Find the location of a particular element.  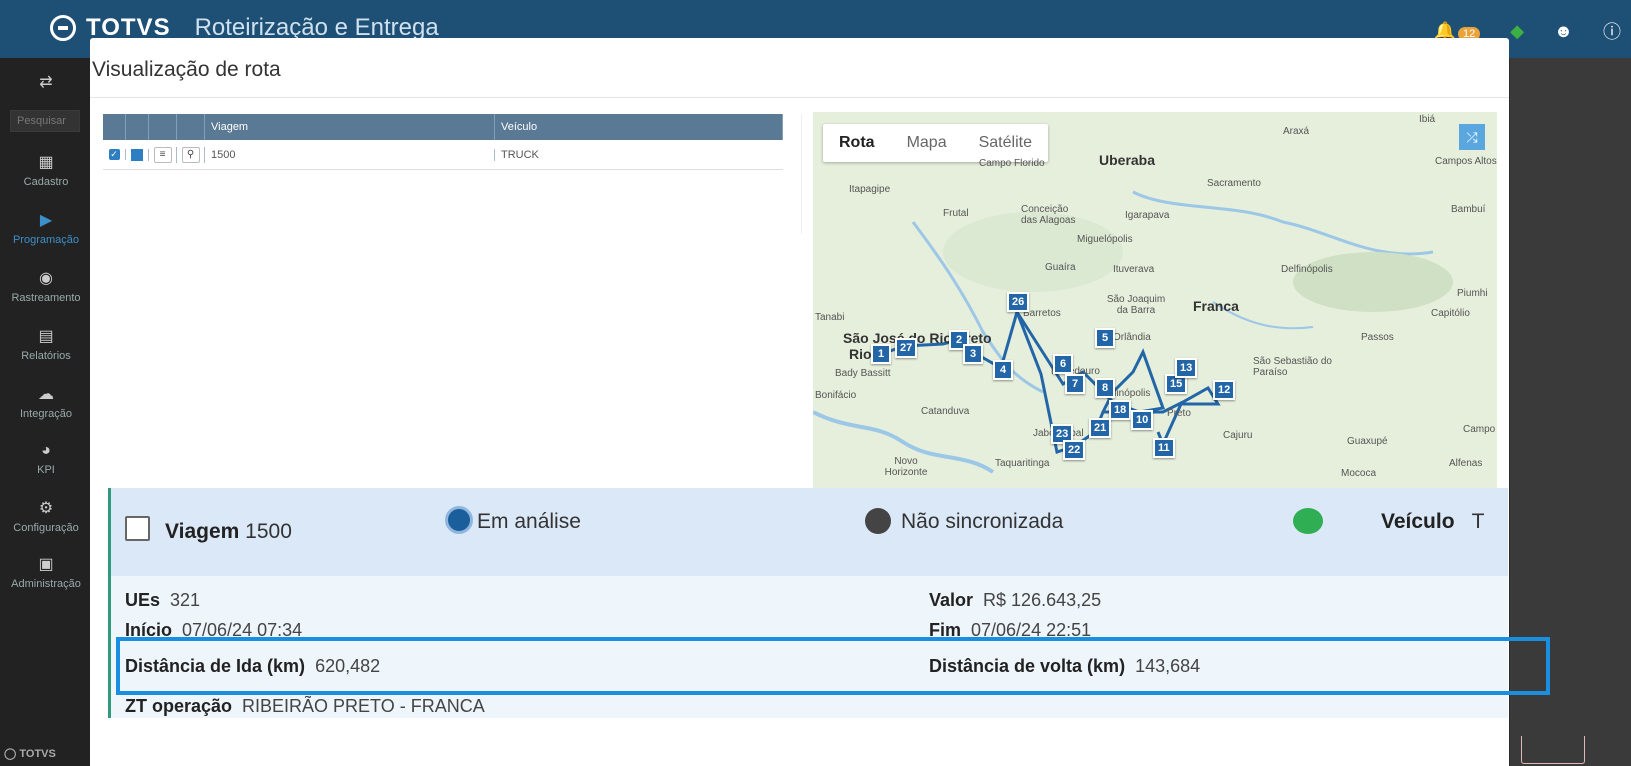

map-place: Bambuí is located at coordinates (1468, 209).